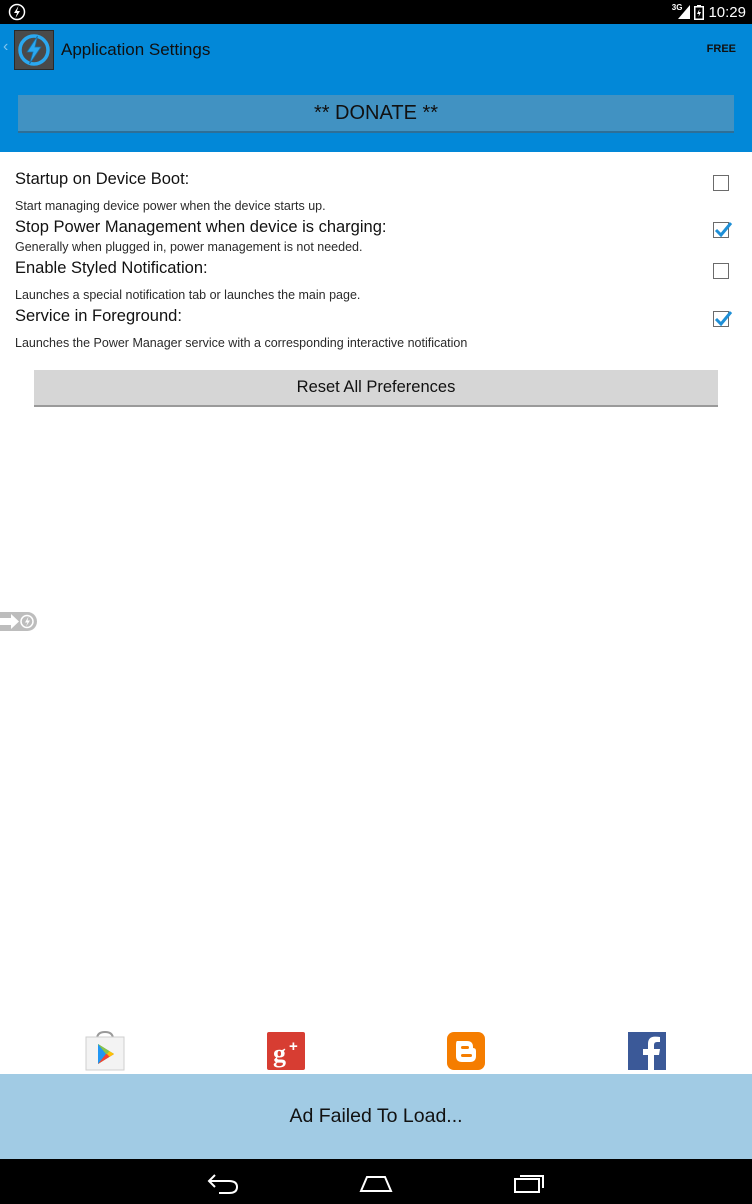 This screenshot has height=1204, width=752. Describe the element at coordinates (34, 50) in the screenshot. I see `app-logo-icon` at that location.